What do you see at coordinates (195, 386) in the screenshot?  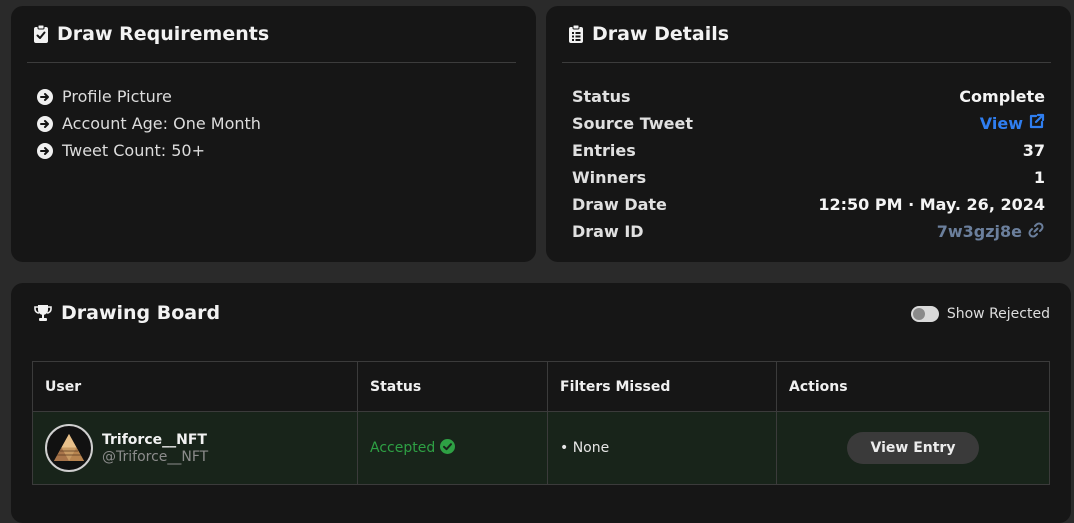 I see `column-header-user: User` at bounding box center [195, 386].